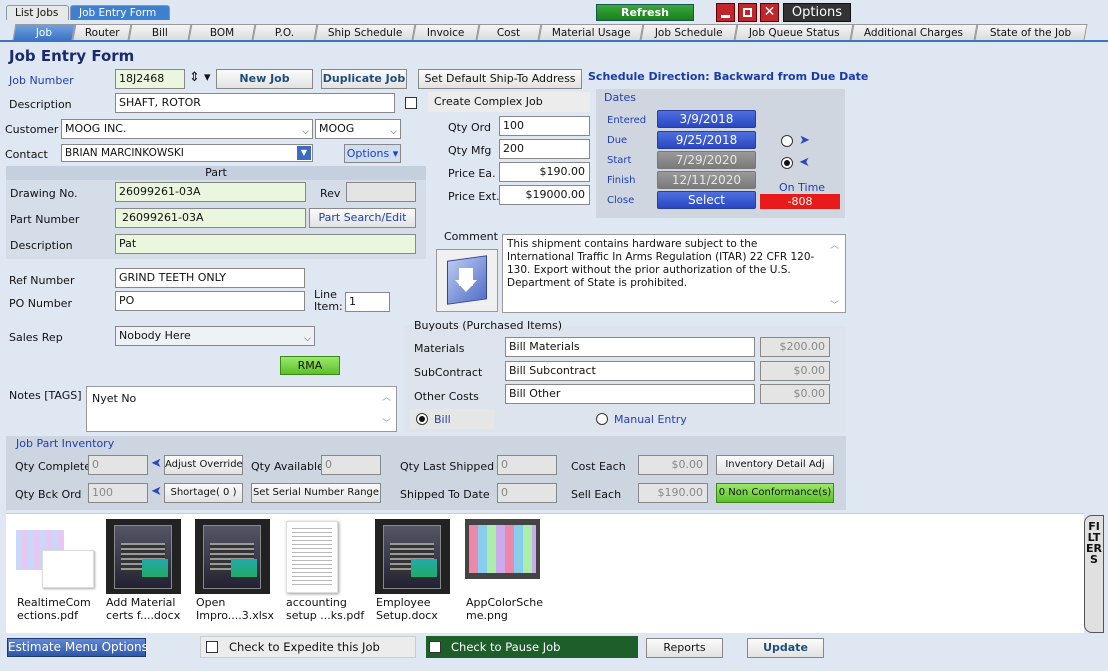  I want to click on qty-ord-field: 100, so click(544, 126).